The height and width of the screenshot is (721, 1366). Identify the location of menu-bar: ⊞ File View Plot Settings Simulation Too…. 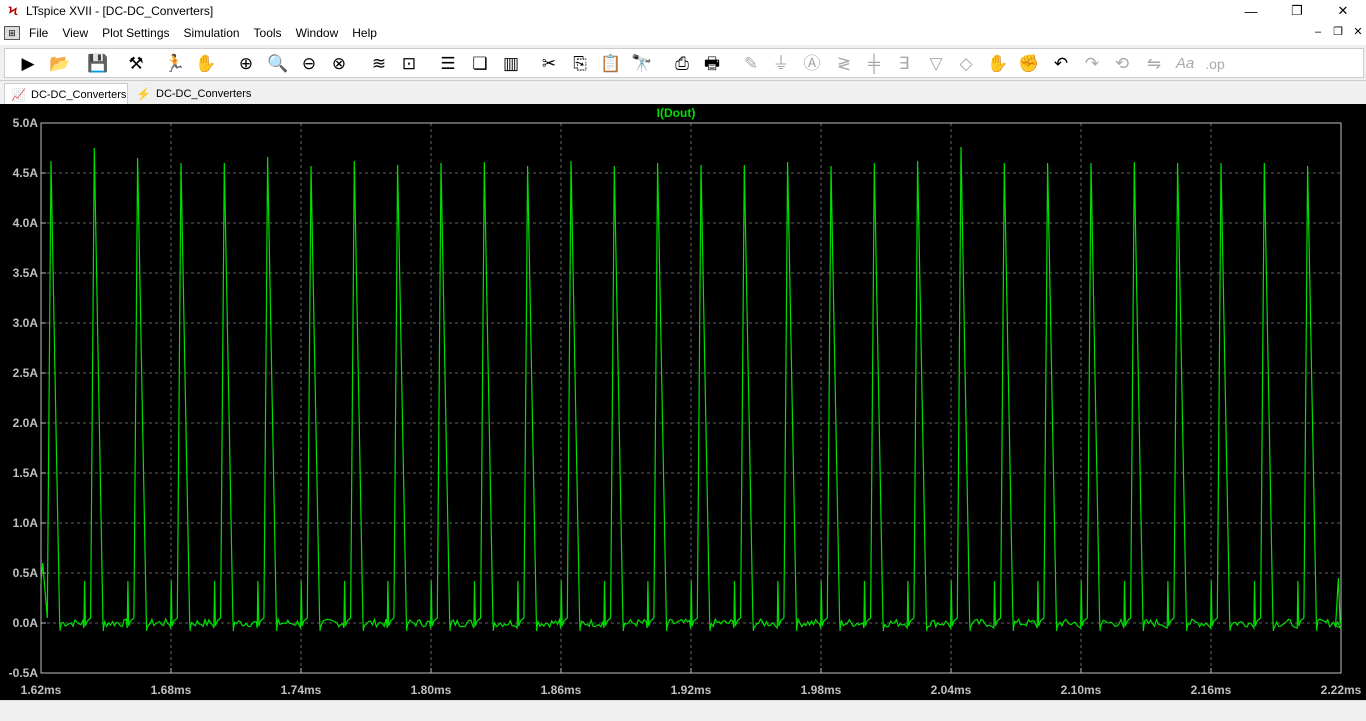
(683, 33).